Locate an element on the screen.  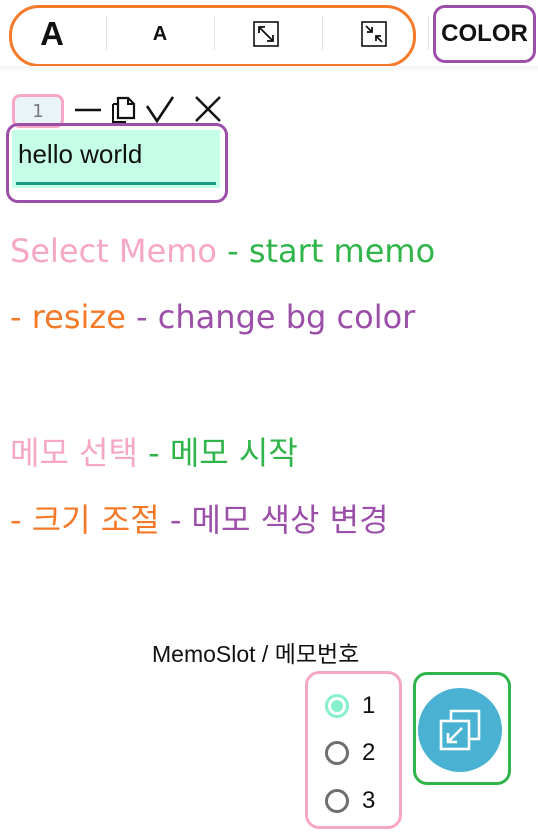
copy-button is located at coordinates (125, 109).